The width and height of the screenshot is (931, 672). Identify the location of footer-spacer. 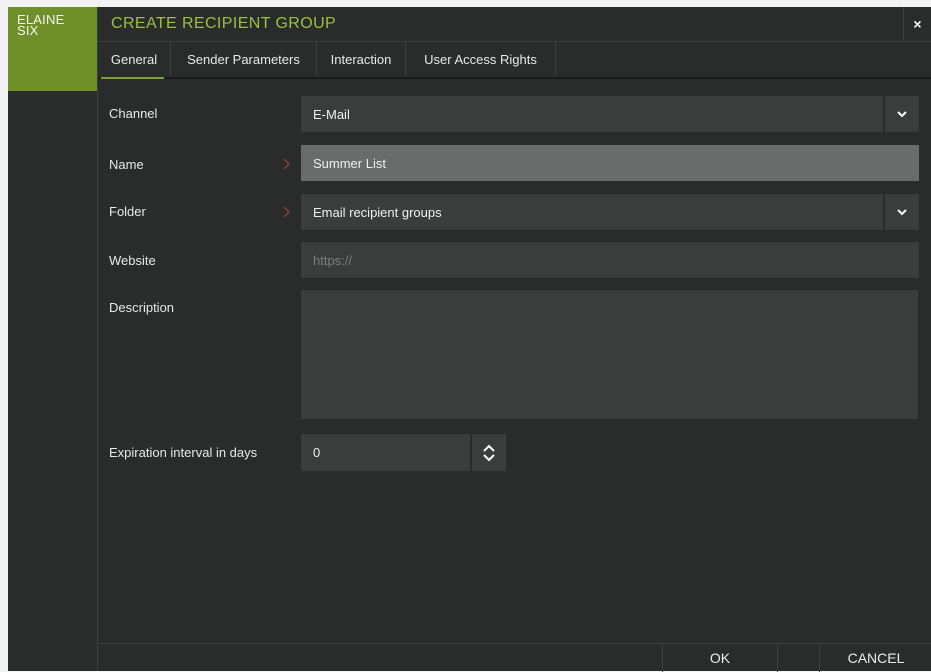
(798, 658).